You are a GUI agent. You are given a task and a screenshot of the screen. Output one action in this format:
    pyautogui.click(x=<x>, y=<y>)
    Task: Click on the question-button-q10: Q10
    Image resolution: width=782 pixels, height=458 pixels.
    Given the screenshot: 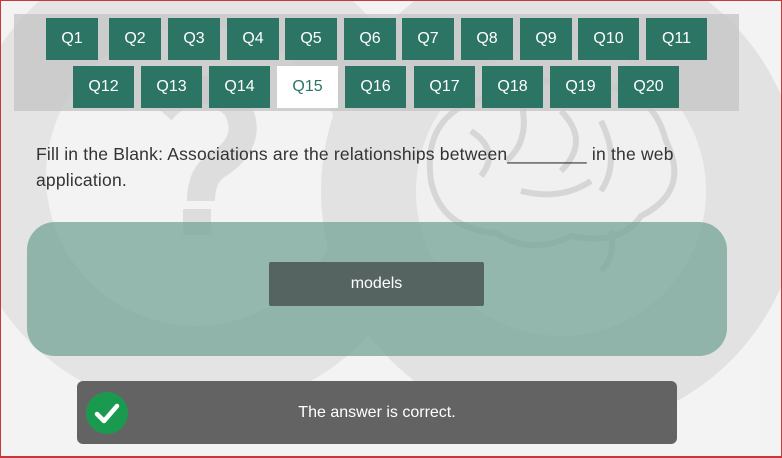 What is the action you would take?
    pyautogui.click(x=608, y=39)
    